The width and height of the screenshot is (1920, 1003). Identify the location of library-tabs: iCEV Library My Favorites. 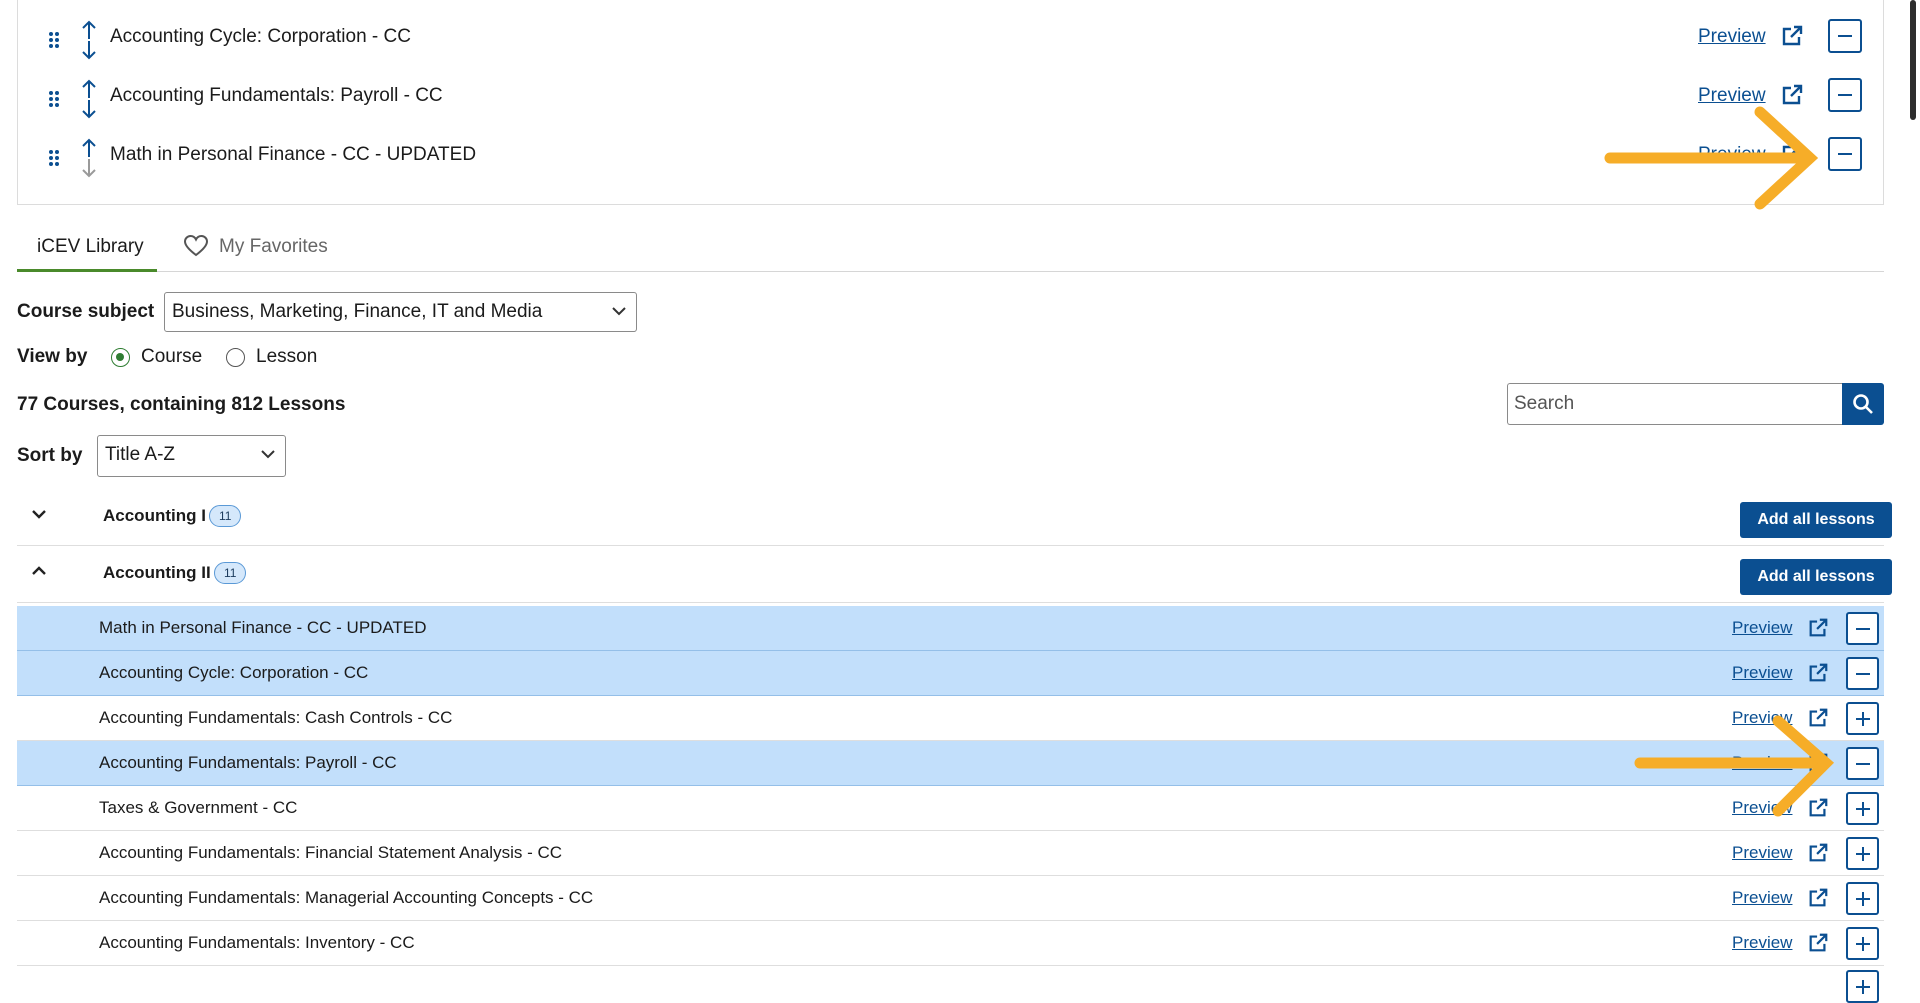
(950, 248).